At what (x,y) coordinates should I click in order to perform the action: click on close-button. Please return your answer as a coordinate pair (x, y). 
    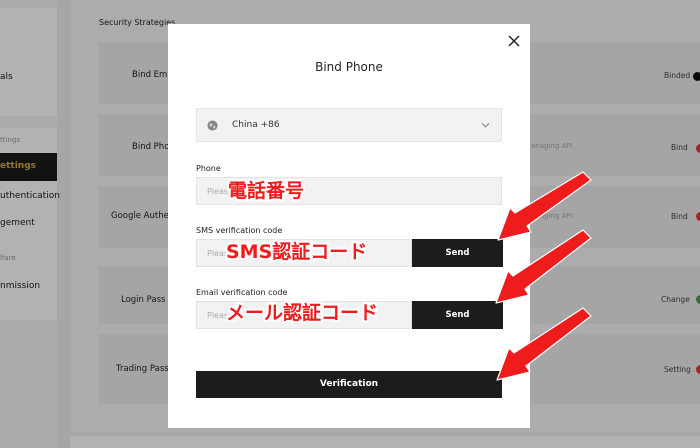
    Looking at the image, I should click on (514, 42).